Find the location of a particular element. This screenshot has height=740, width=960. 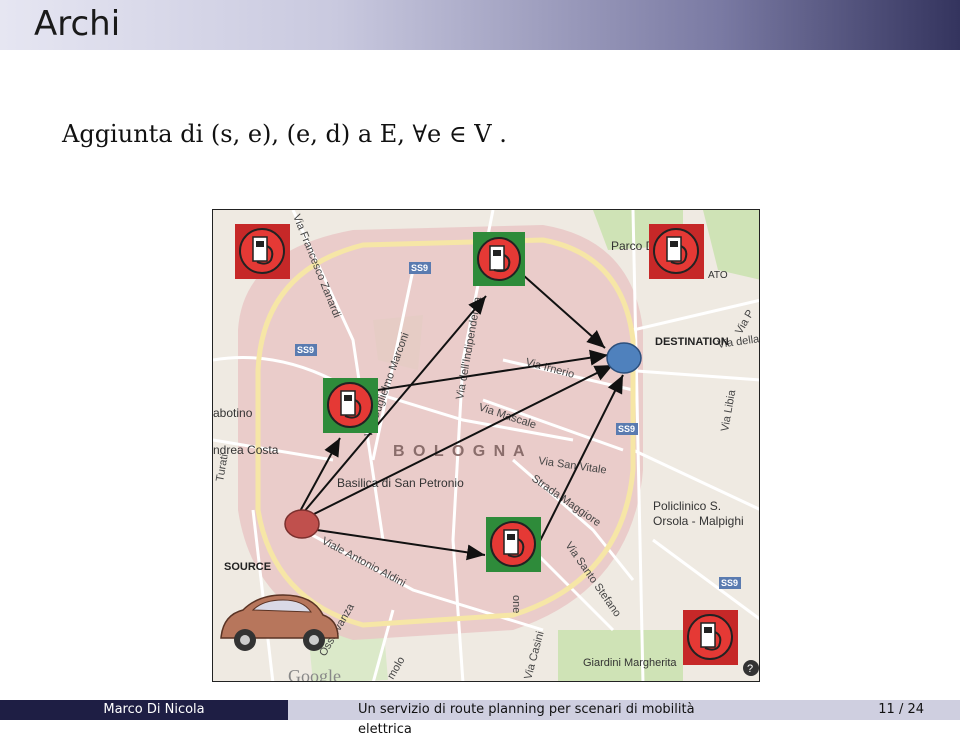

street-label: abotino is located at coordinates (233, 413).